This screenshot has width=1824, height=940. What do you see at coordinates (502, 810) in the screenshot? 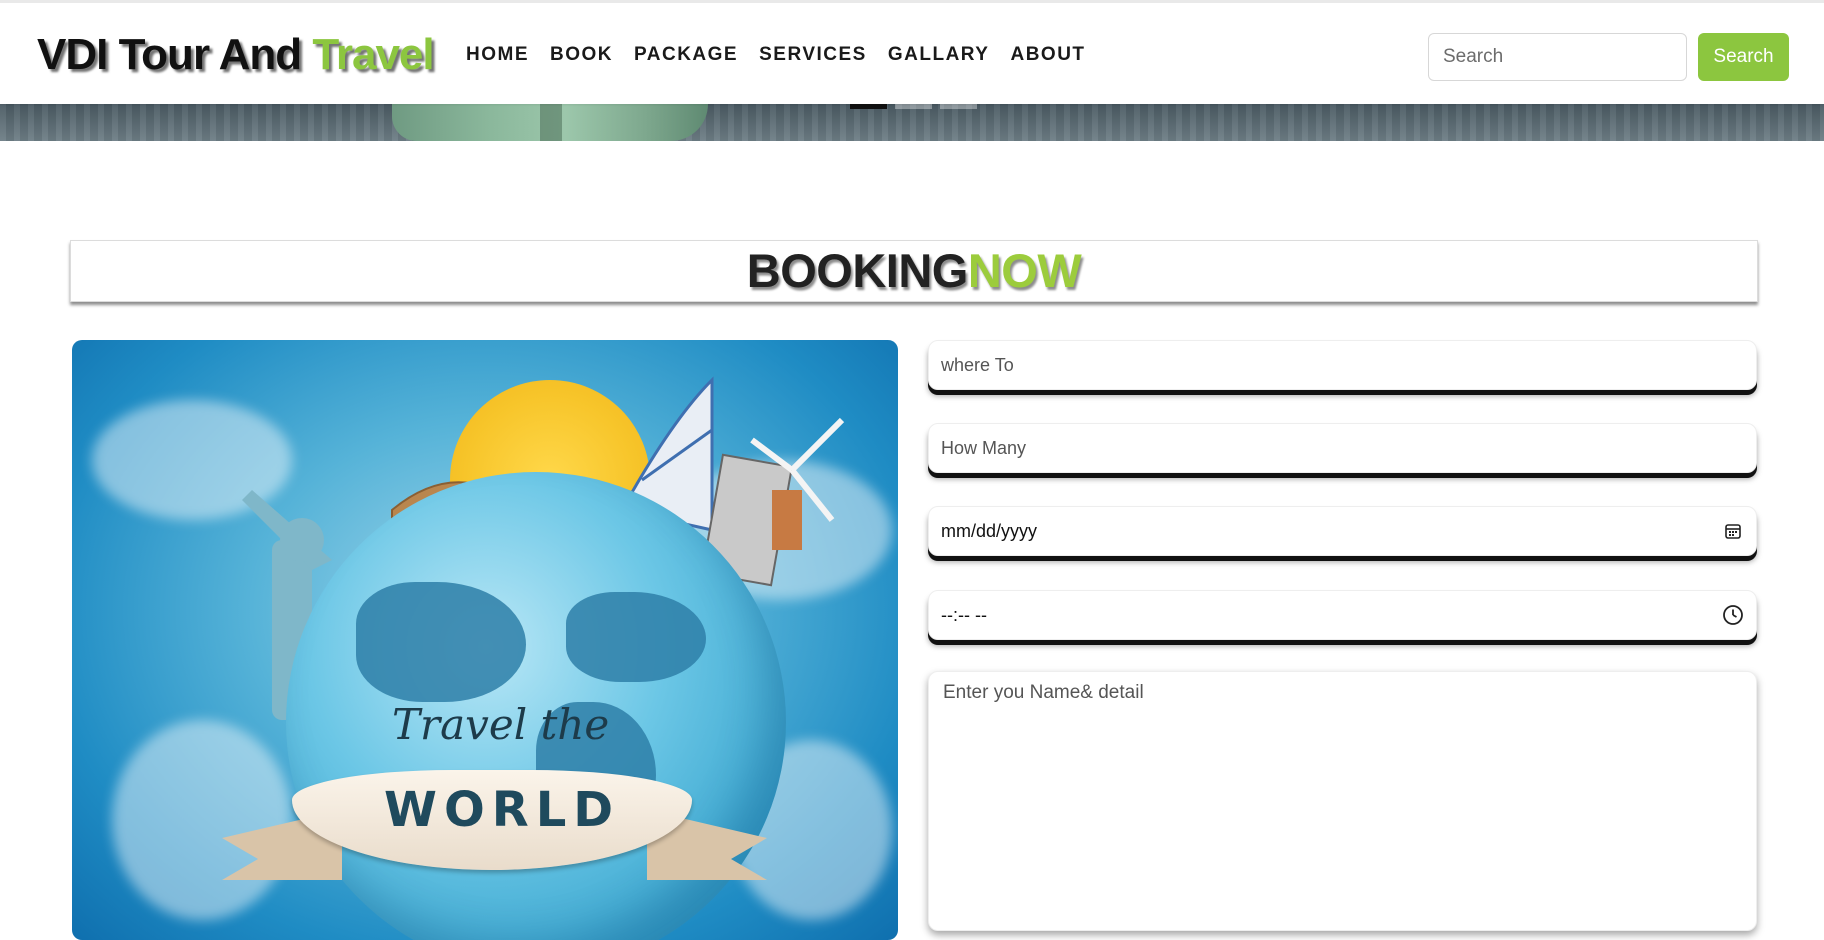
I see `image-caption-world: WORLD` at bounding box center [502, 810].